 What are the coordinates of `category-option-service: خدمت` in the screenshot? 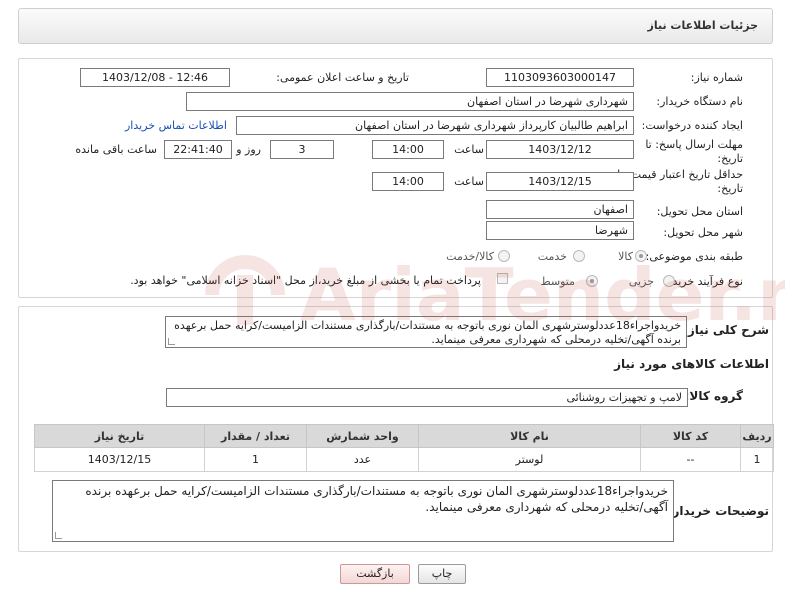 It's located at (552, 256).